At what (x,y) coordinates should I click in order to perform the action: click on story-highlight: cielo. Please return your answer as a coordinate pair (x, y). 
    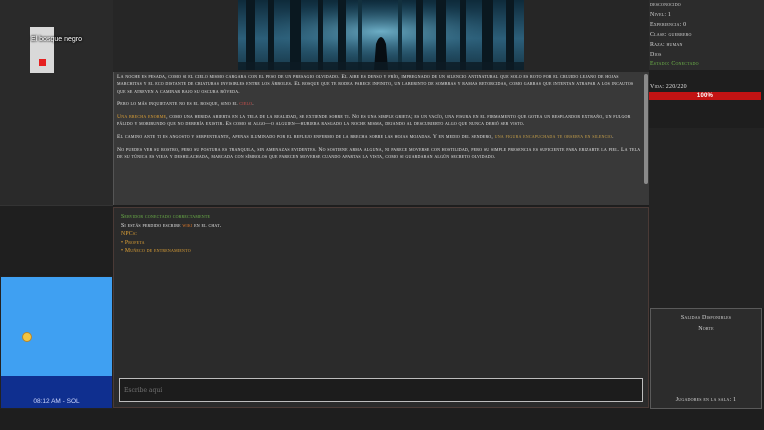
    Looking at the image, I should click on (246, 104).